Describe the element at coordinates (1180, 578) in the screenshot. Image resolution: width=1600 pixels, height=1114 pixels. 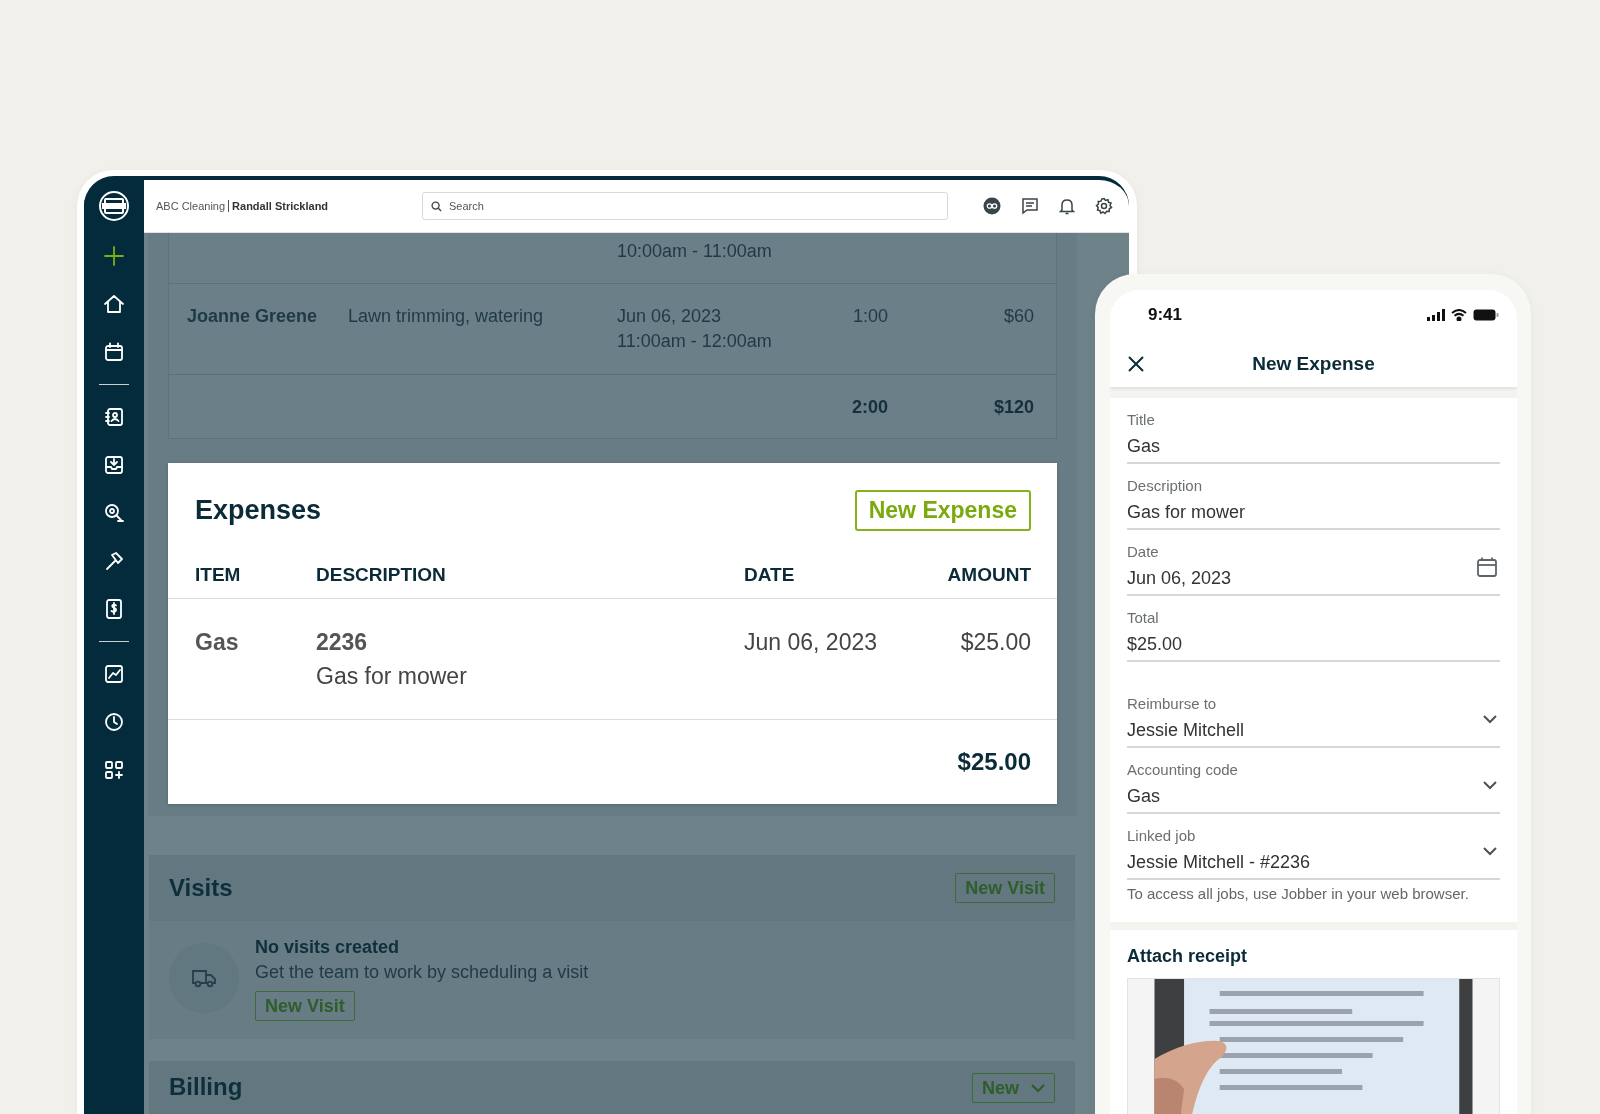
I see `field-value: Jun 06, 2023` at that location.